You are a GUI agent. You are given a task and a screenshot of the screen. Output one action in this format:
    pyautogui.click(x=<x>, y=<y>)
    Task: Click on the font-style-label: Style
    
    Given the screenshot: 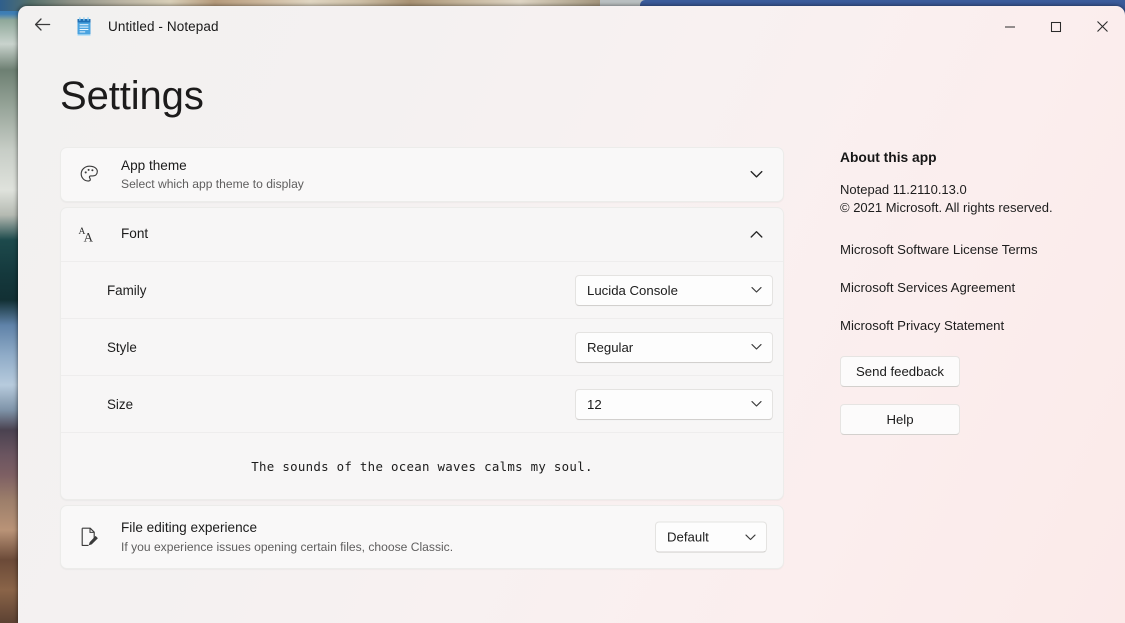 What is the action you would take?
    pyautogui.click(x=122, y=347)
    